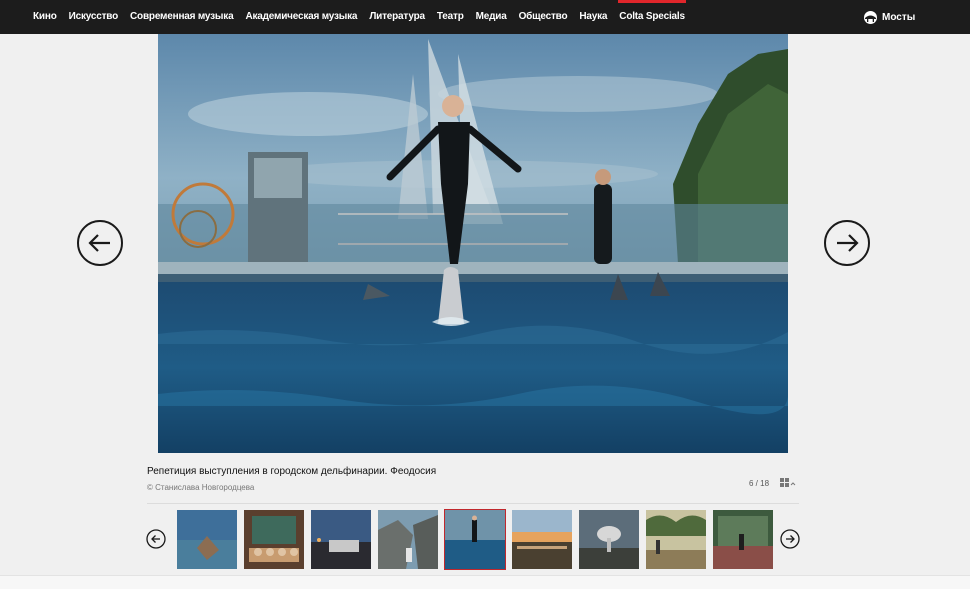 This screenshot has width=970, height=589. Describe the element at coordinates (201, 487) in the screenshot. I see `photo-credit: © Станислава Новгородцева` at that location.